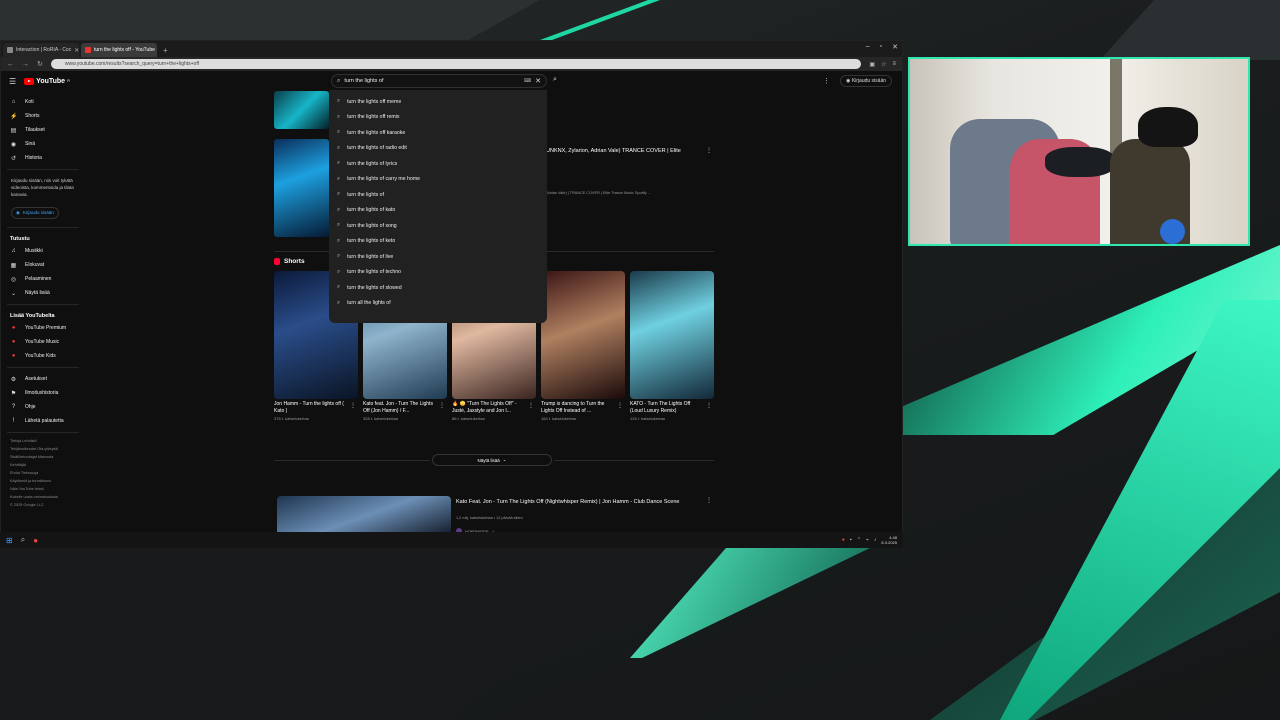 This screenshot has width=1280, height=720. Describe the element at coordinates (43, 102) in the screenshot. I see `sidebar-item-koti: ⌂ Koti` at that location.